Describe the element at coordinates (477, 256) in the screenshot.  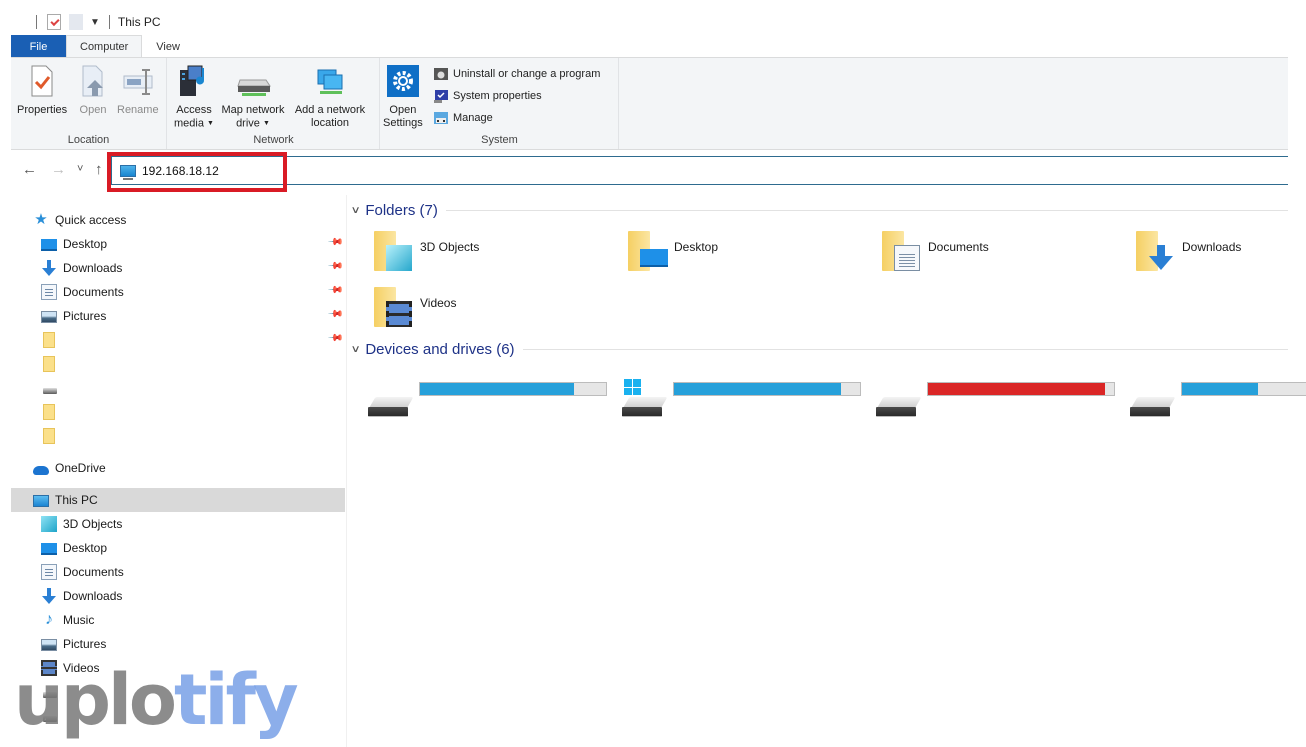
I see `folder-tile-3d-objects: 3D Objects` at that location.